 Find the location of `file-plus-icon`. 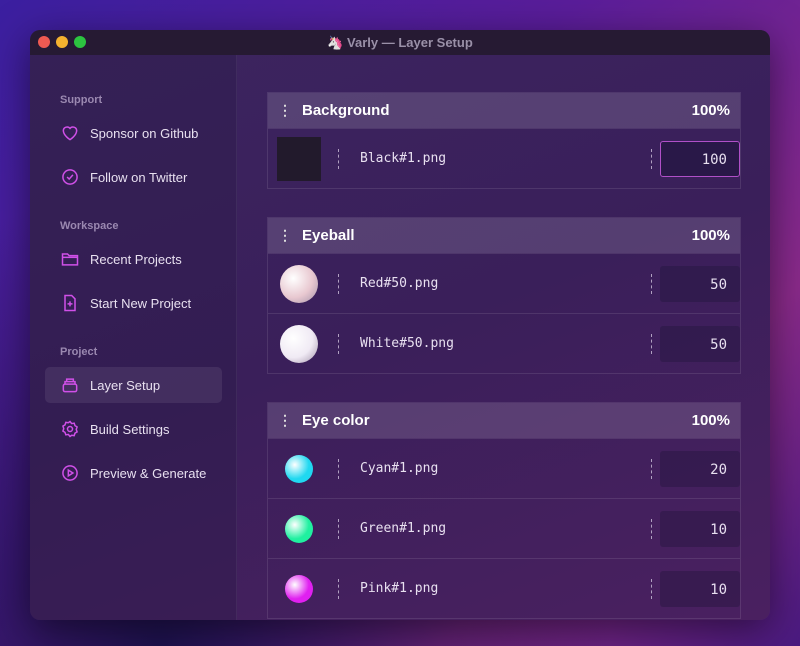

file-plus-icon is located at coordinates (70, 303).